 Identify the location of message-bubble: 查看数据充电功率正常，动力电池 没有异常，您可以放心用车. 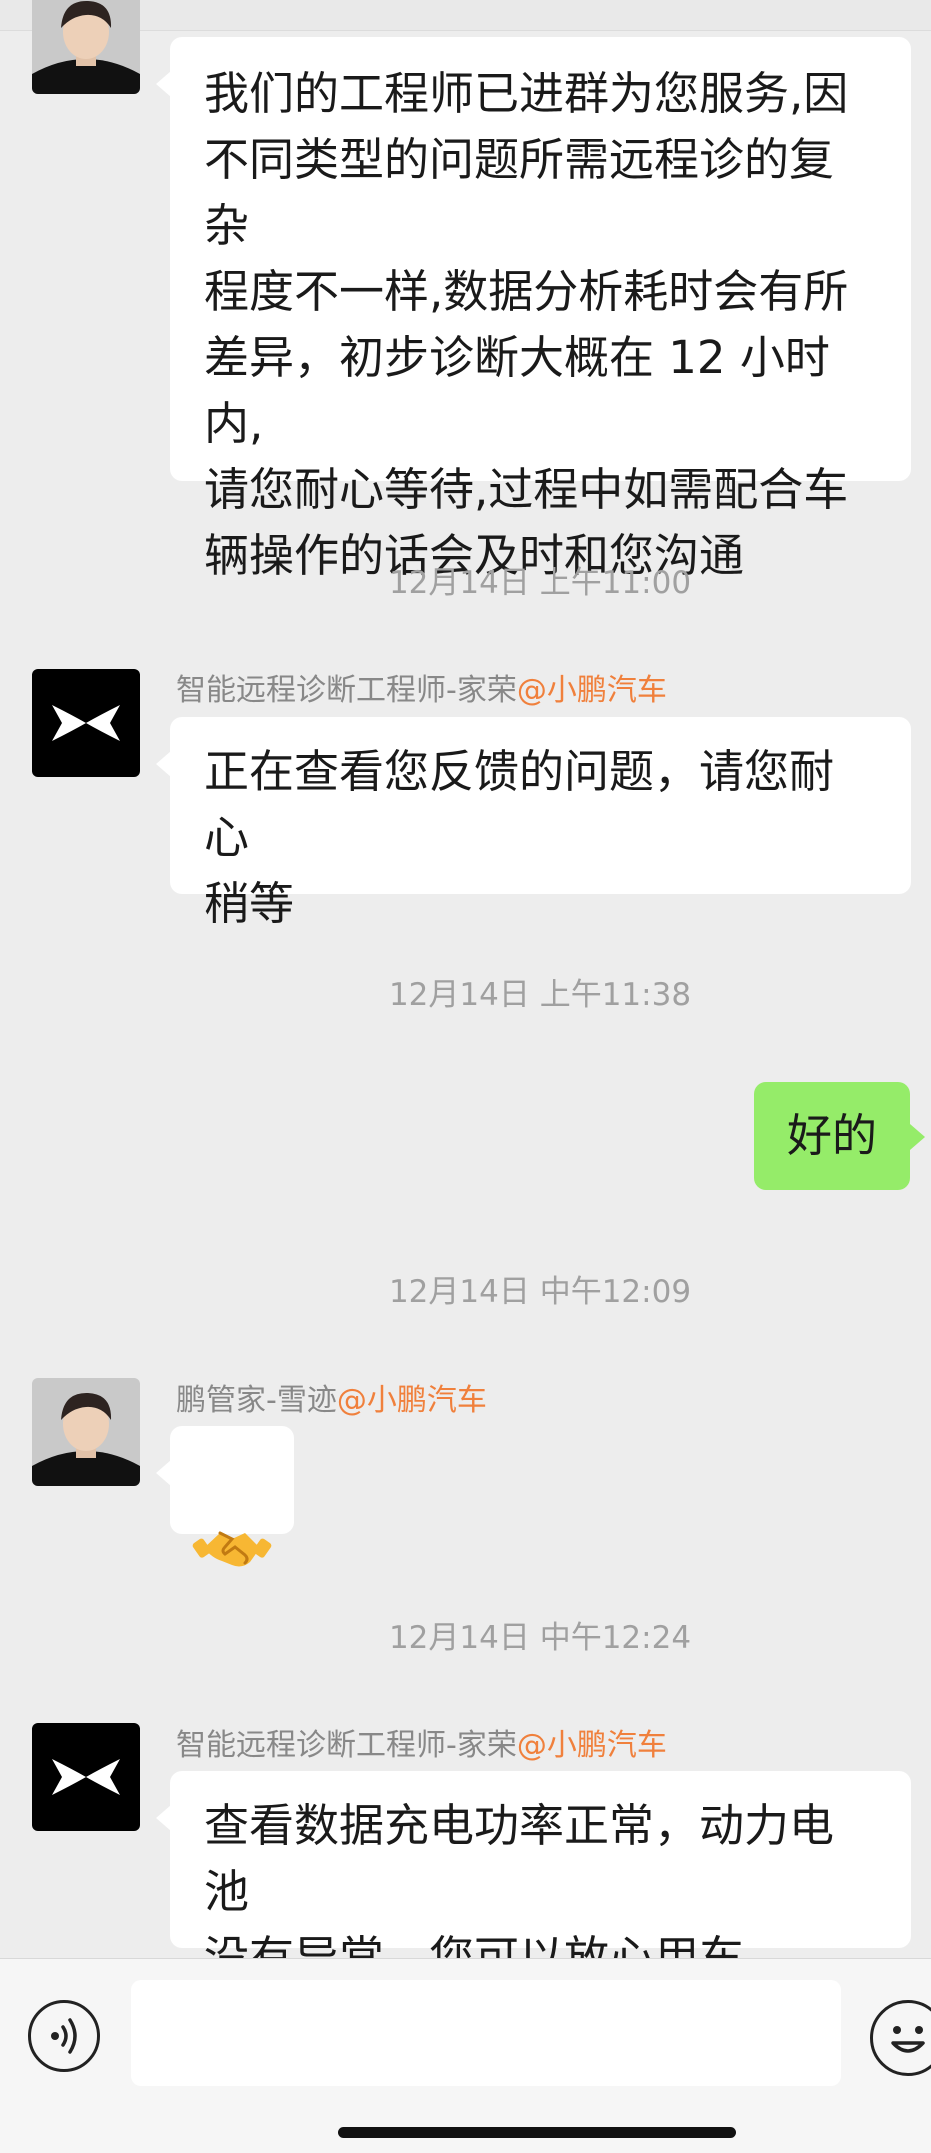
(533, 1877).